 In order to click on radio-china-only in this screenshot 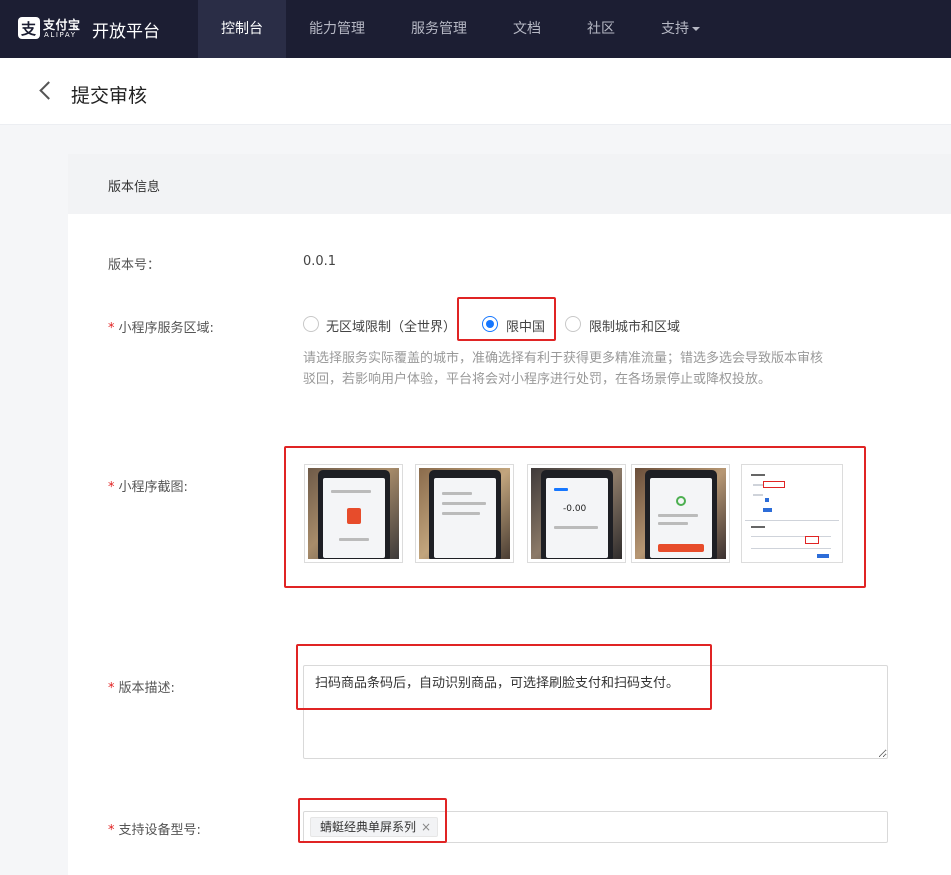, I will do `click(490, 324)`.